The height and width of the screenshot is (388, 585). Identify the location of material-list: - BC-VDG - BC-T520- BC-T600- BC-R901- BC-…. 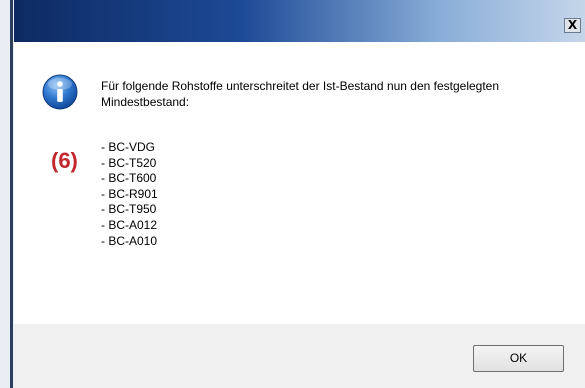
(129, 194).